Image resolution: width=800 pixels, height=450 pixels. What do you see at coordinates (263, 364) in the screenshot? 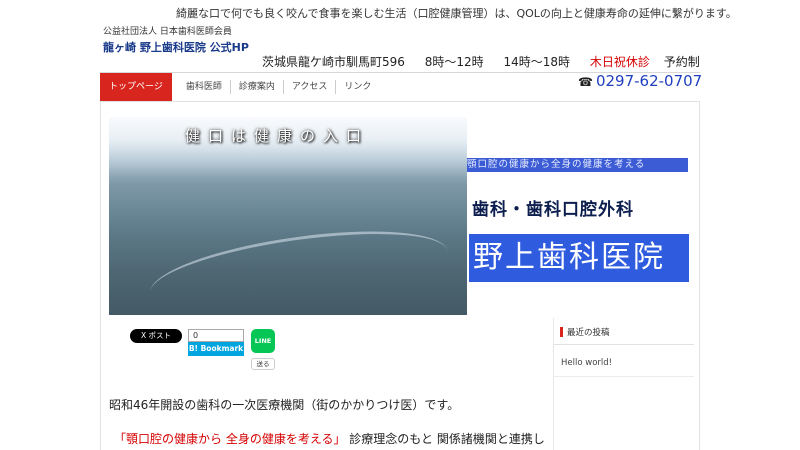
I see `line-send-button: 送る` at bounding box center [263, 364].